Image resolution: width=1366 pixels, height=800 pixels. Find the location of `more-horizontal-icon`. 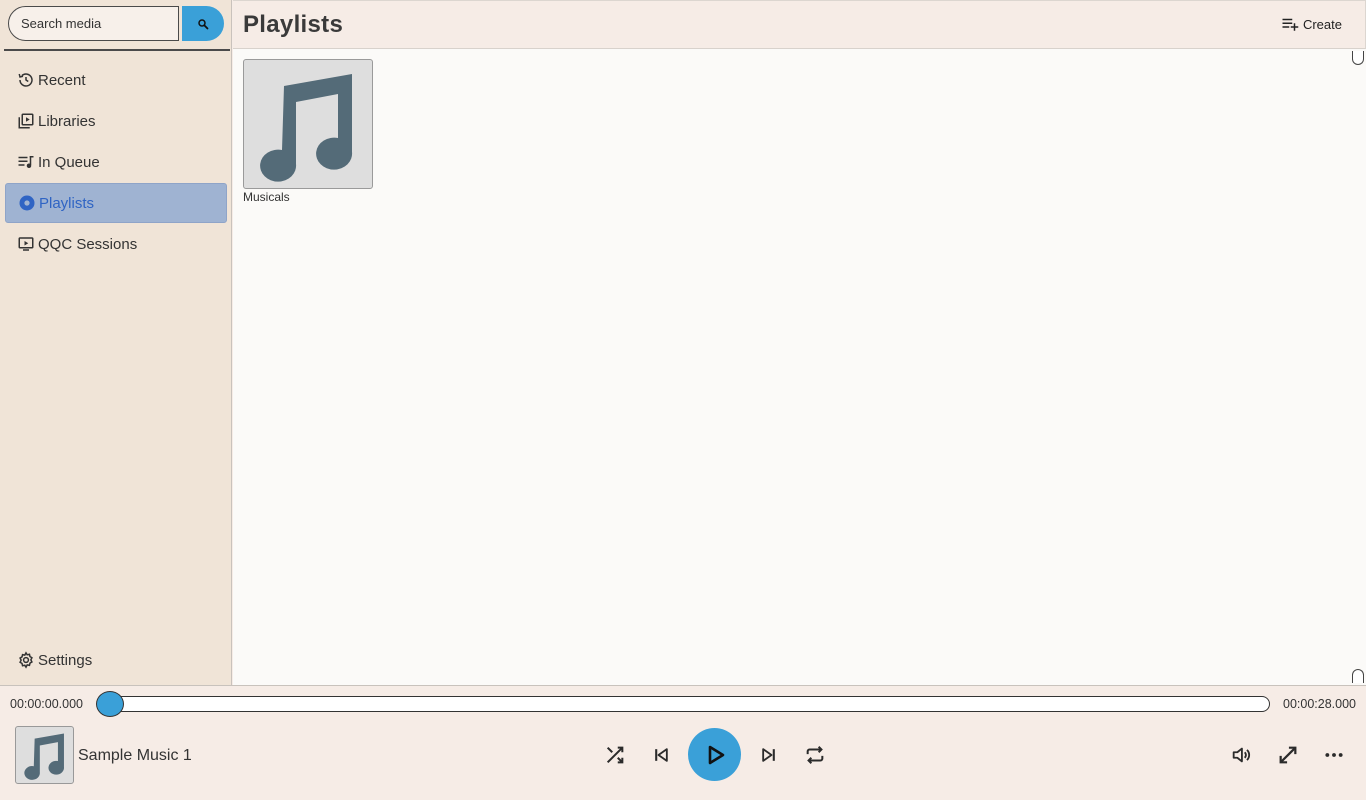

more-horizontal-icon is located at coordinates (1334, 755).